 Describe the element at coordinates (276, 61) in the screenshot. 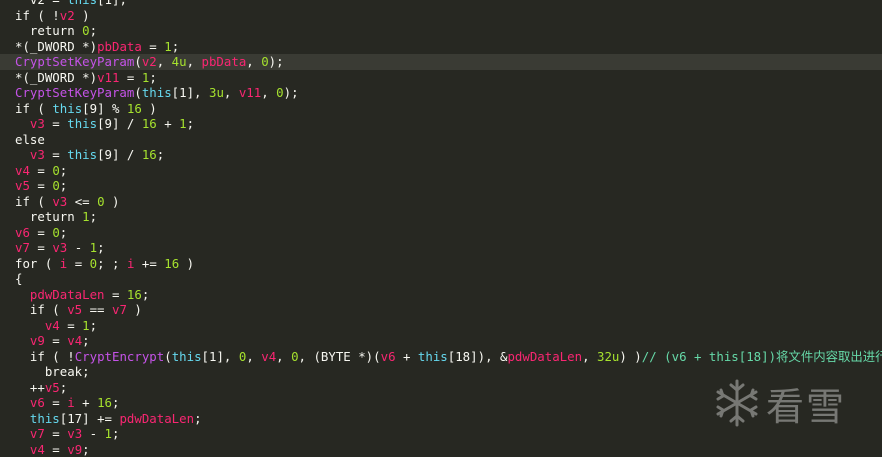

I see `code-punct: );` at that location.